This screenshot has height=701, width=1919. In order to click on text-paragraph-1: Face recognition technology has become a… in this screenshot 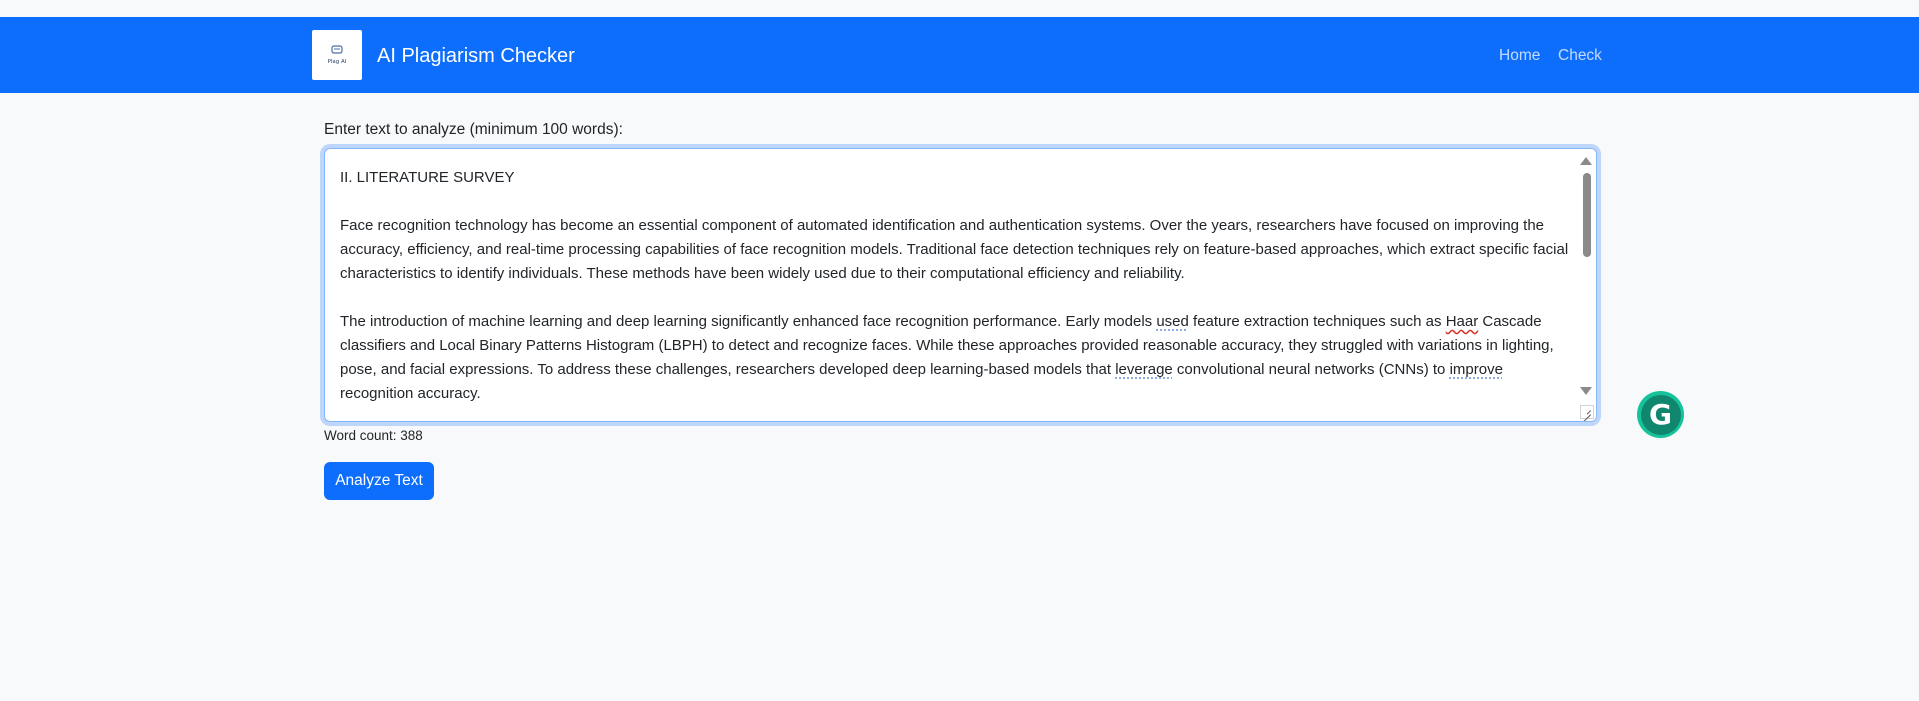, I will do `click(954, 249)`.